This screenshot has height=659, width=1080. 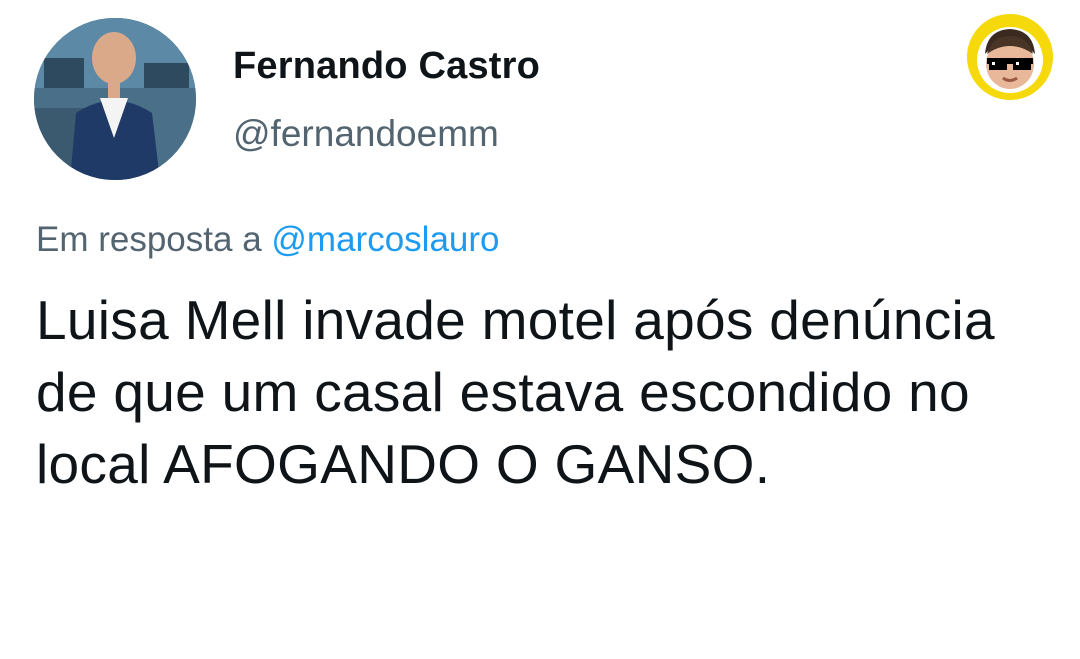 I want to click on reply-prefix: Em resposta a, so click(x=149, y=239).